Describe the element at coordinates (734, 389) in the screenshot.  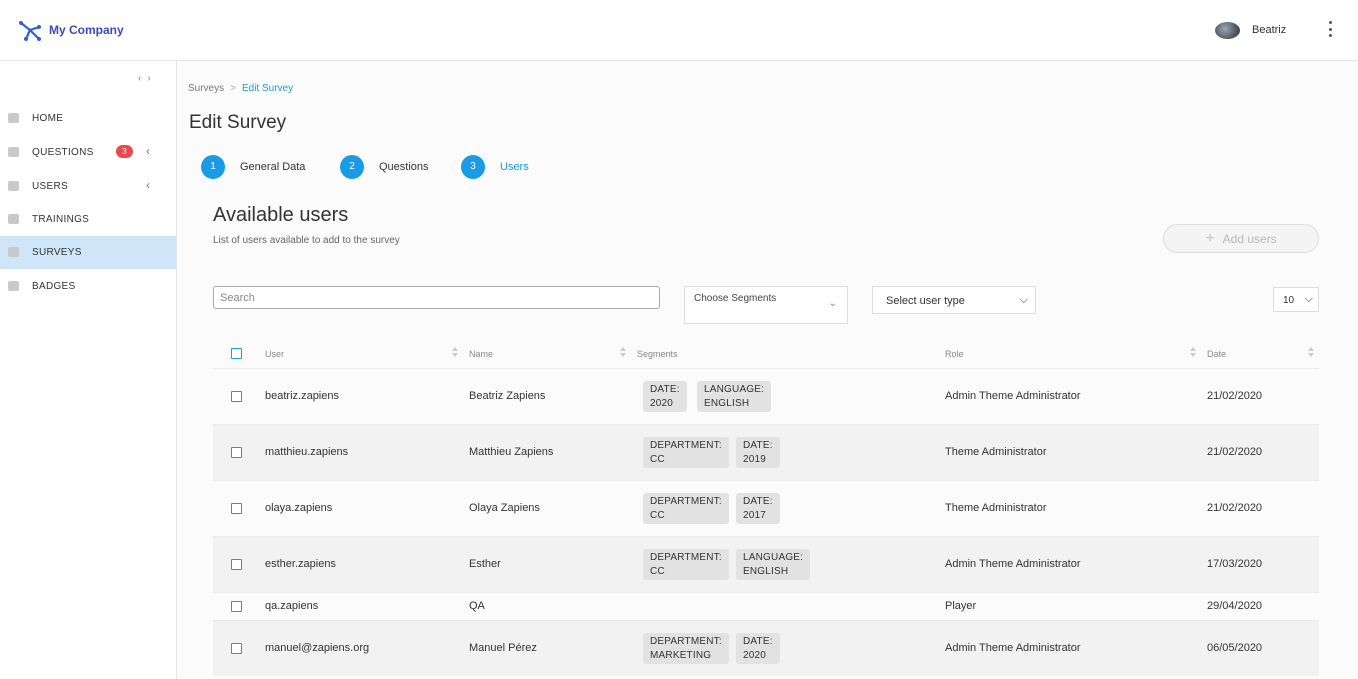
I see `segment-key: LANGUAGE:` at that location.